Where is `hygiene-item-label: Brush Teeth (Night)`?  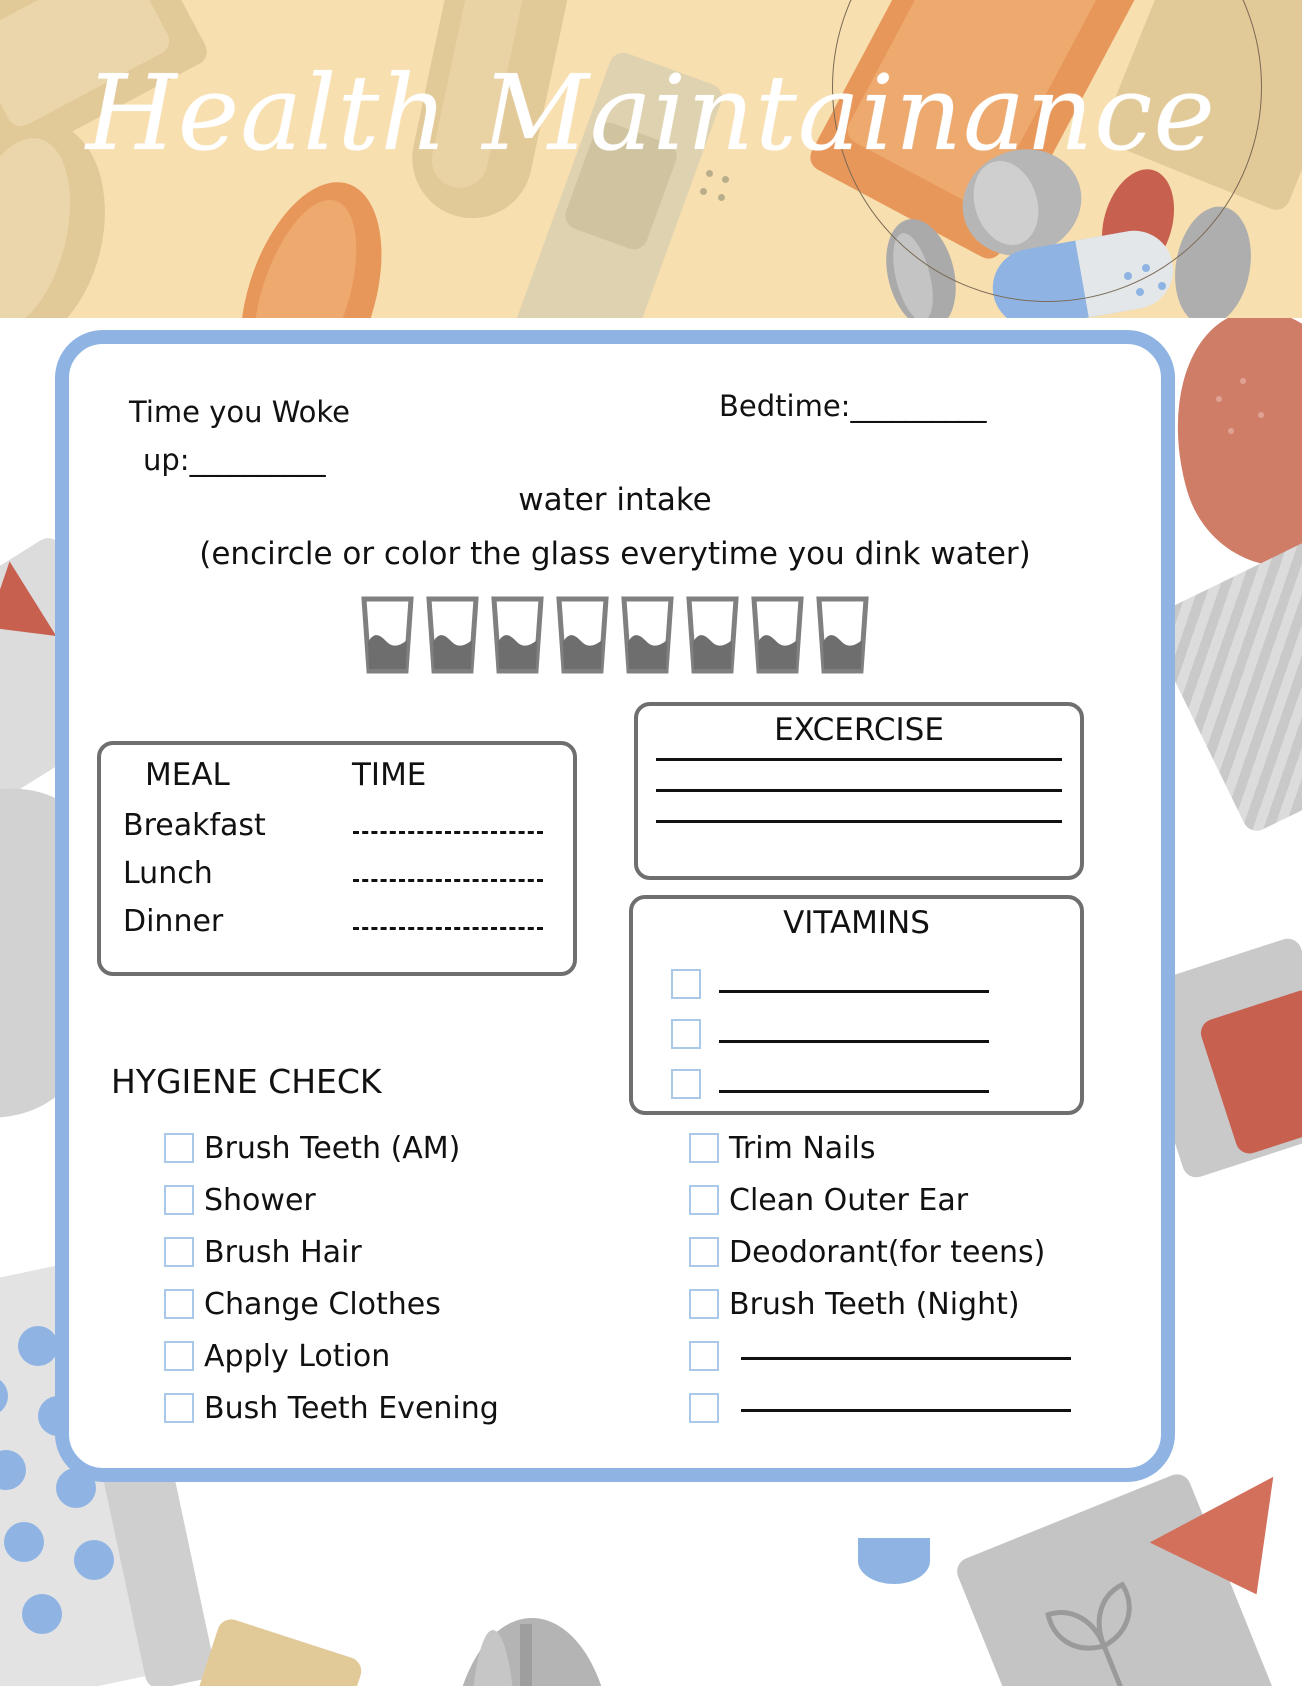 hygiene-item-label: Brush Teeth (Night) is located at coordinates (874, 1304).